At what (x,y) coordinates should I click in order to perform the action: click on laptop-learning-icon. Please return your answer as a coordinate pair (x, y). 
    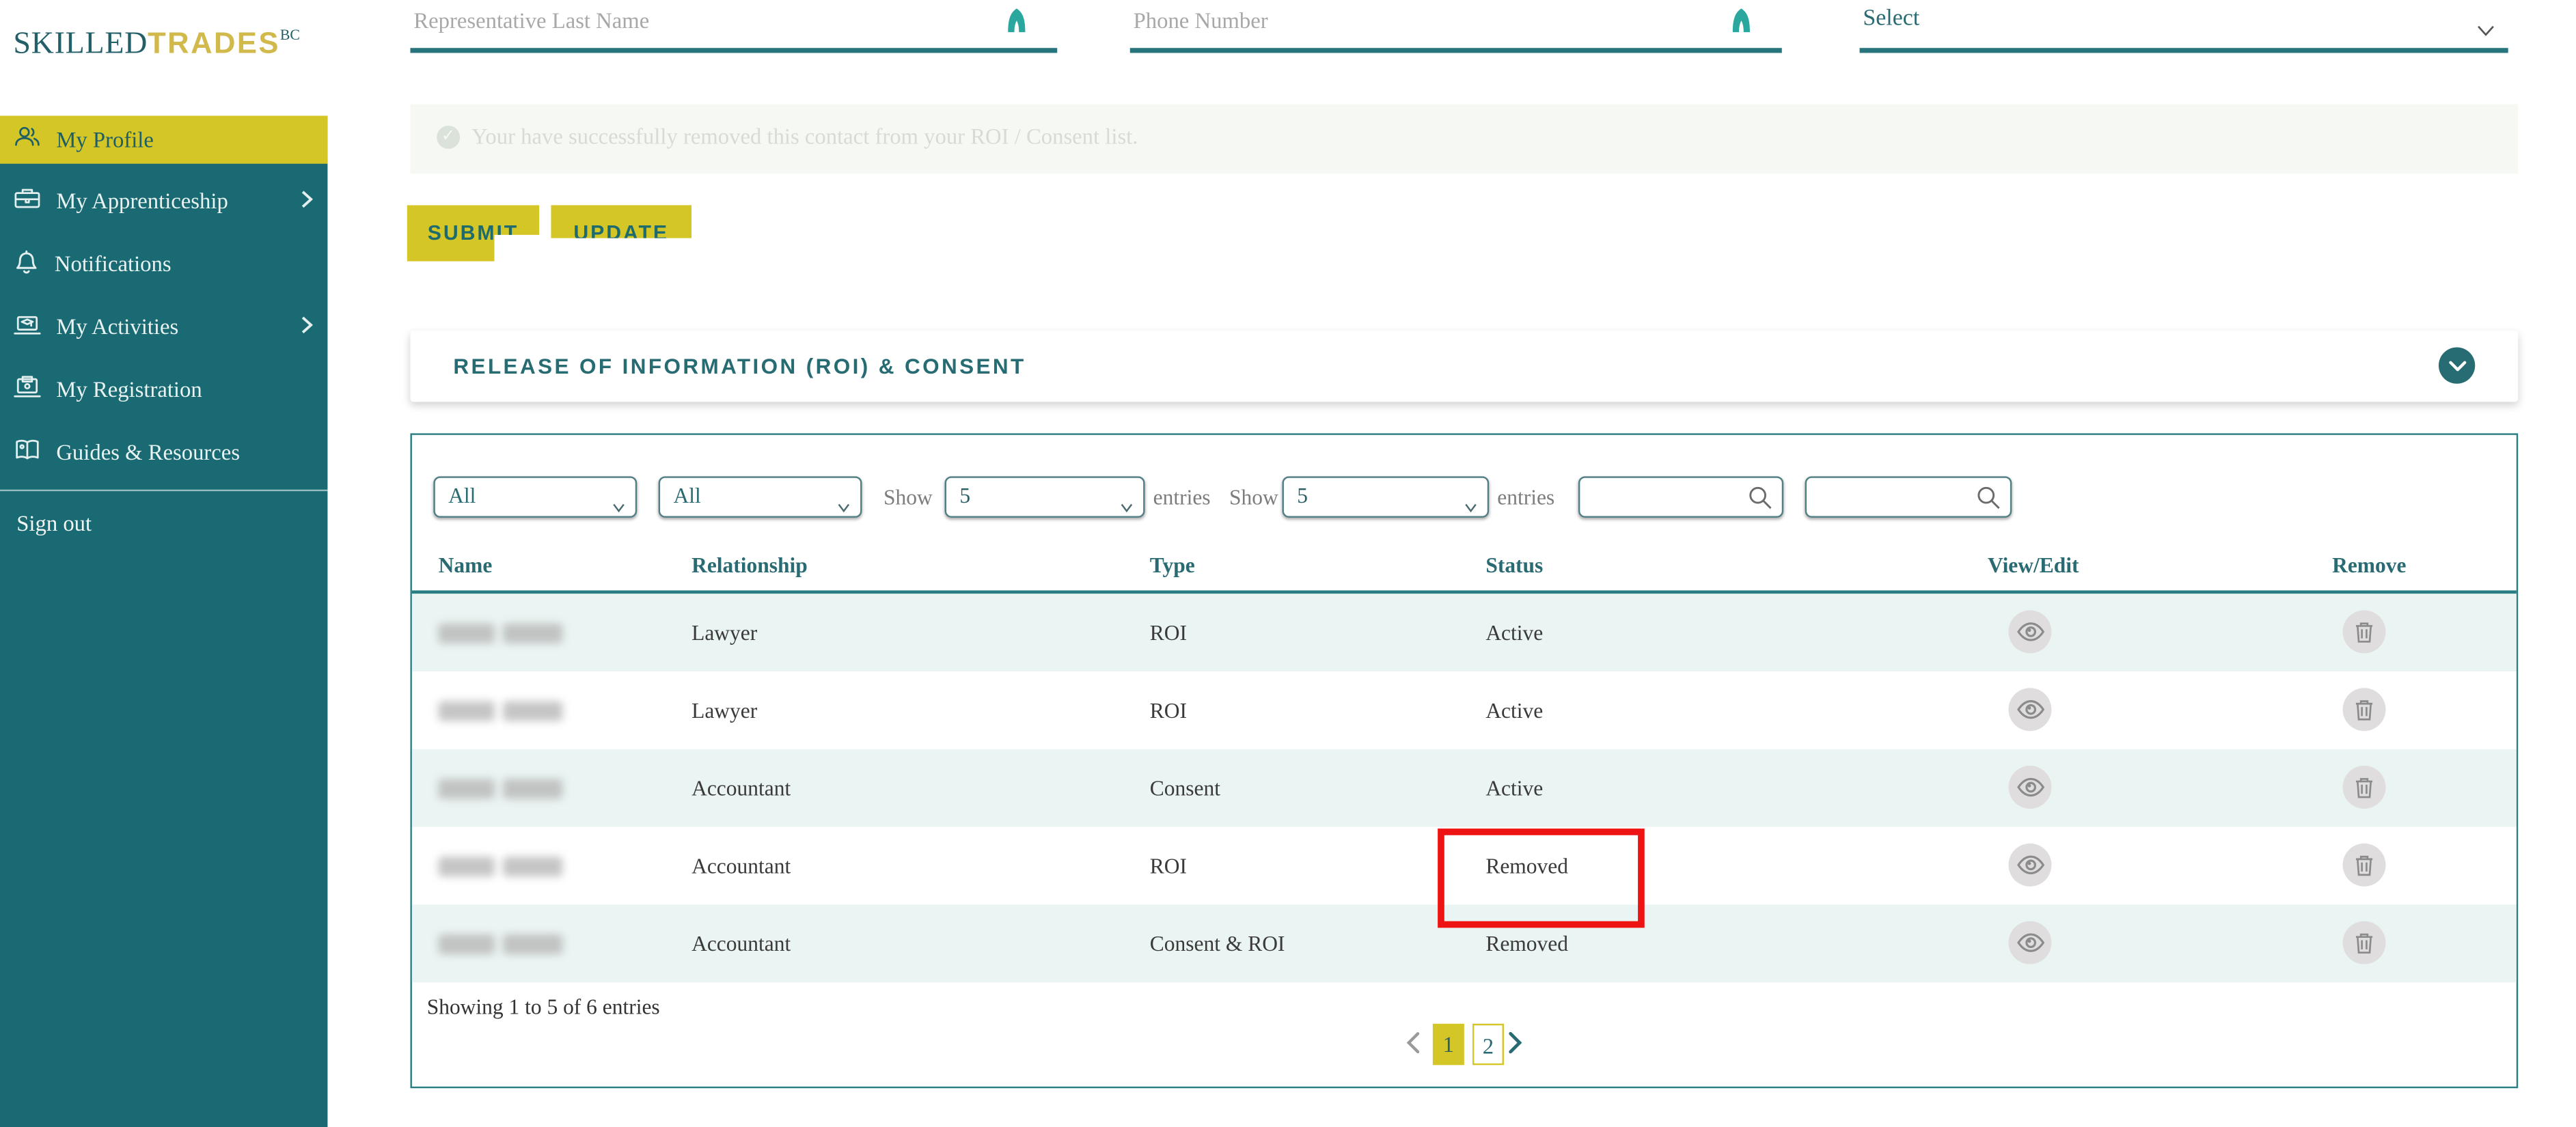
    Looking at the image, I should click on (27, 327).